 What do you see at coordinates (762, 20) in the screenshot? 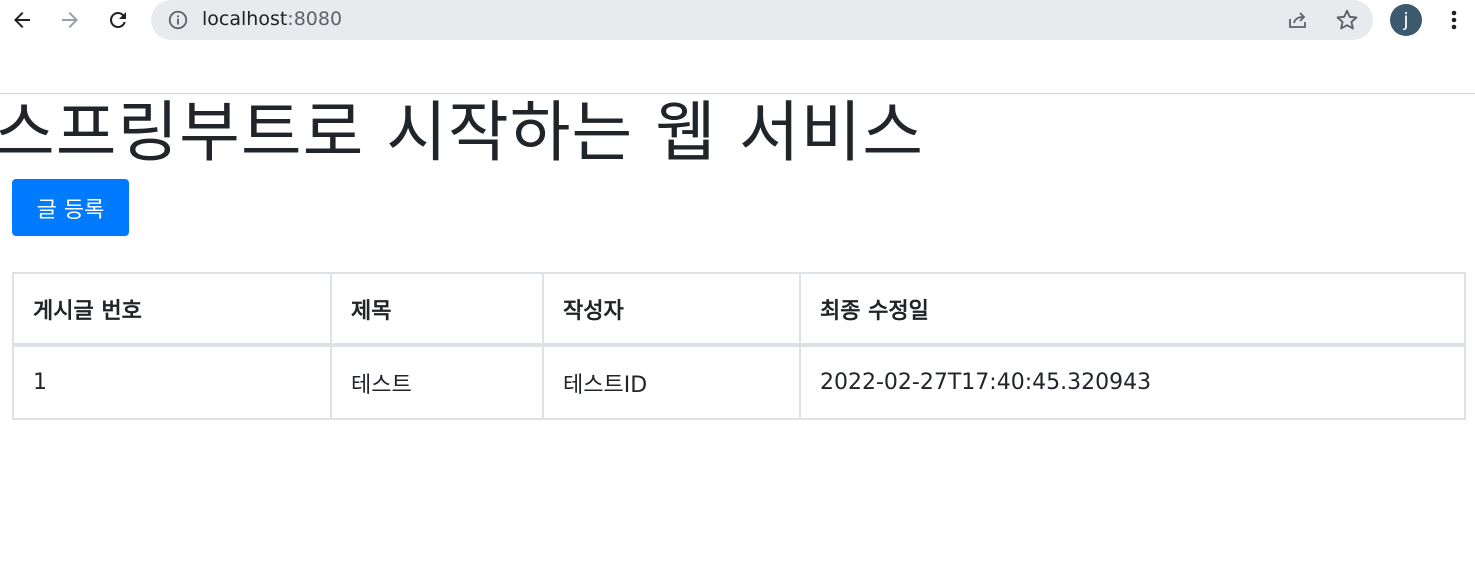
I see `address-bar: localhost:8080` at bounding box center [762, 20].